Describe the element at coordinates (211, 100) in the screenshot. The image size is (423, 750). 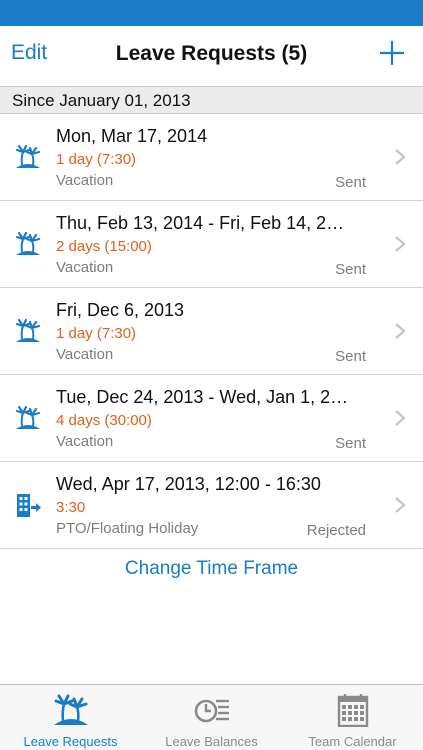
I see `section-header: Since January 01, 2013` at that location.